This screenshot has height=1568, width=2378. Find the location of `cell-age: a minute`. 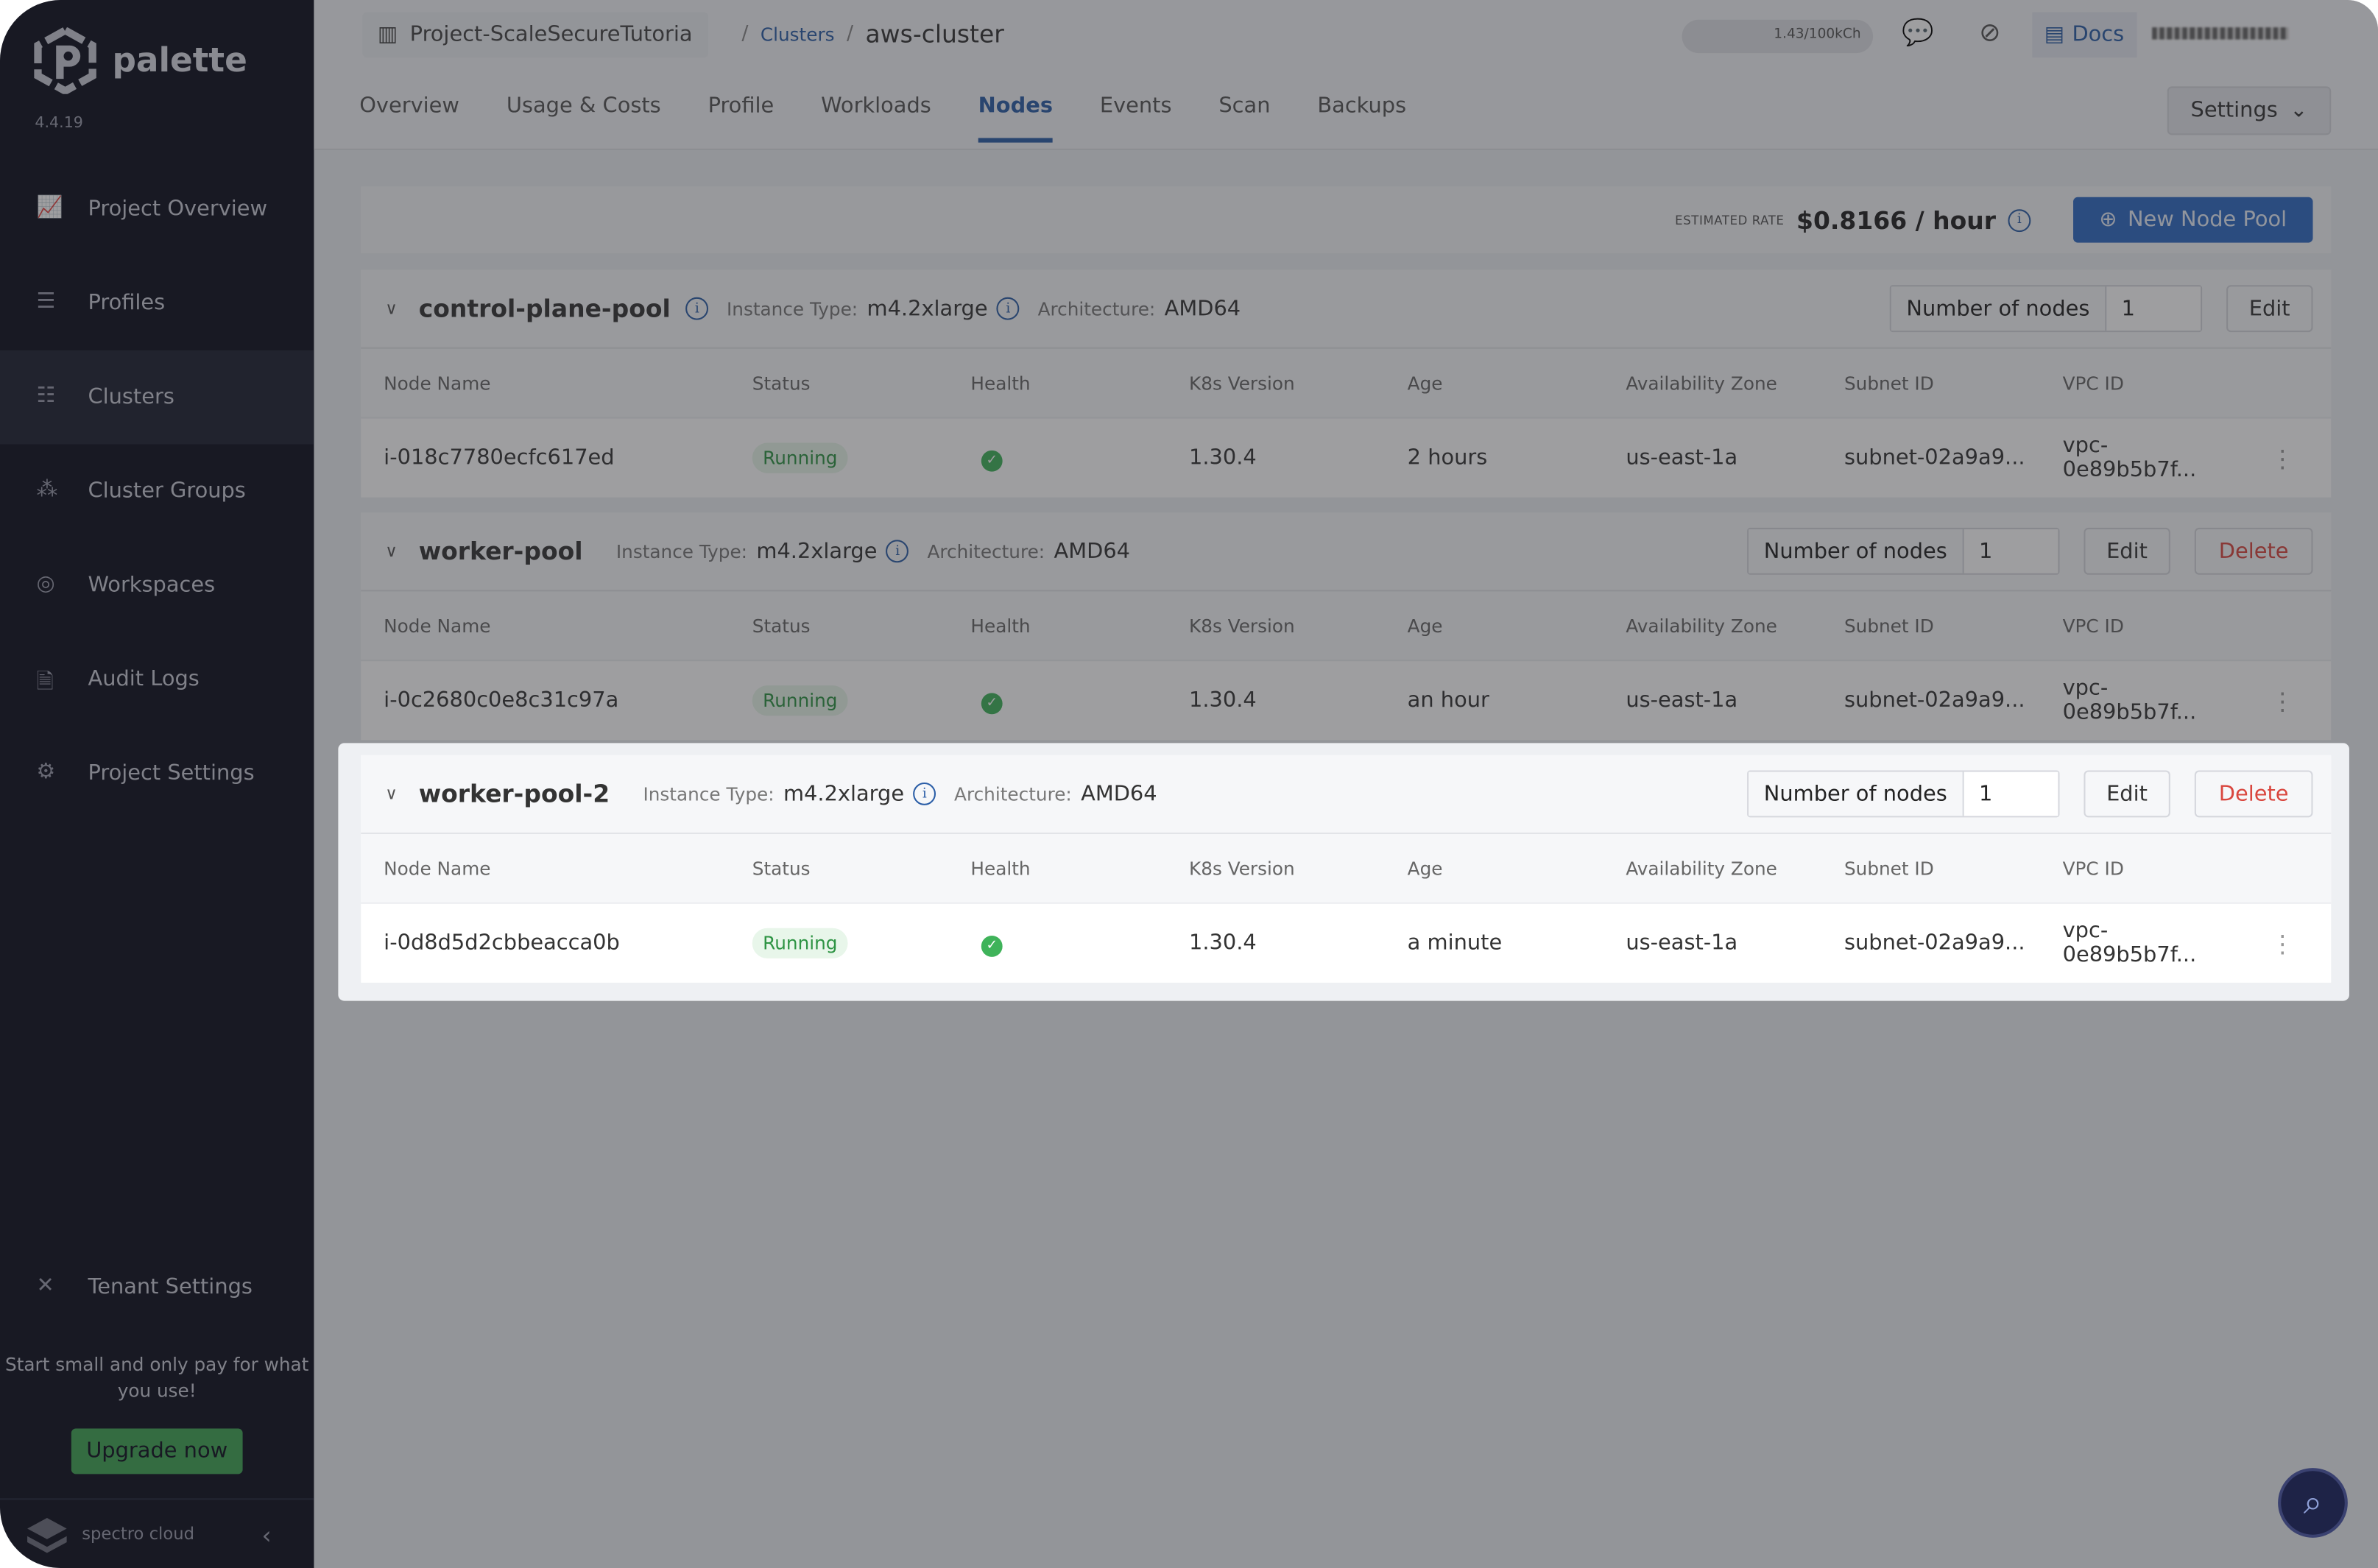

cell-age: a minute is located at coordinates (1455, 943).